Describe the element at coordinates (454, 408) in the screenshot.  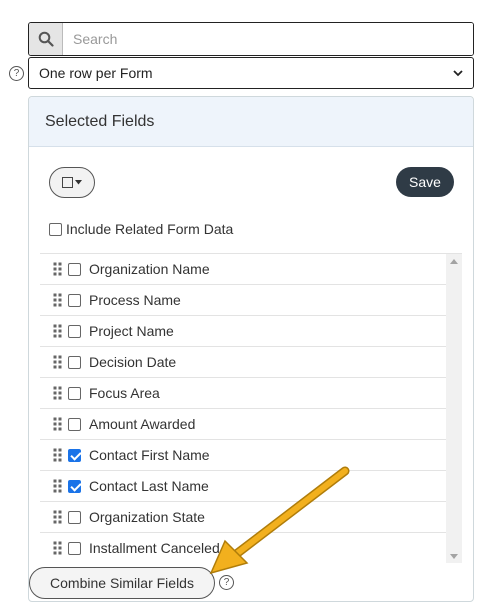
I see `field-list-scrollbar` at that location.